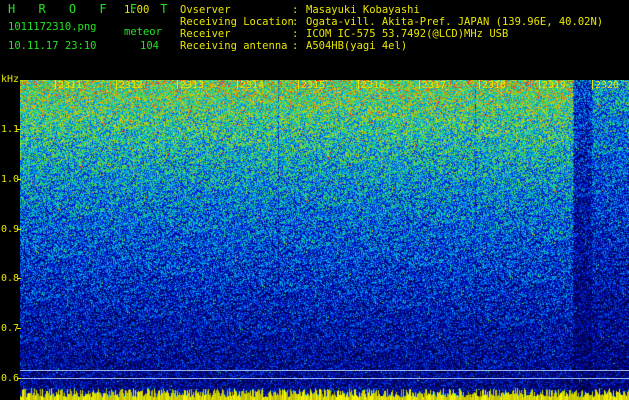 This screenshot has width=629, height=400. What do you see at coordinates (137, 10) in the screenshot?
I see `app-version: 1.00` at bounding box center [137, 10].